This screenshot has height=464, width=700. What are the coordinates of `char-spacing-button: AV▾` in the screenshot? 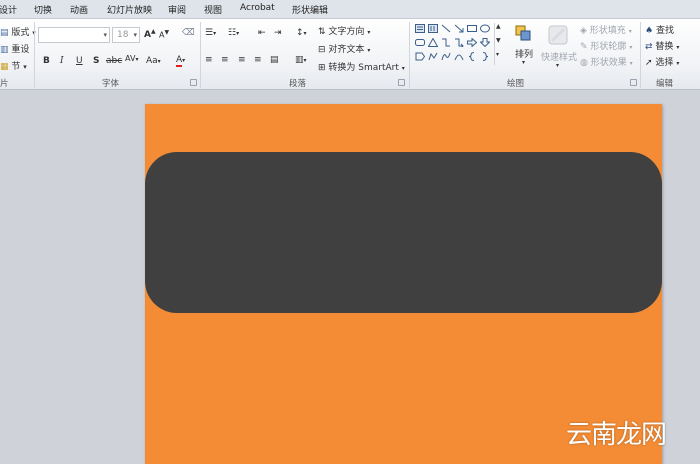 It's located at (131, 58).